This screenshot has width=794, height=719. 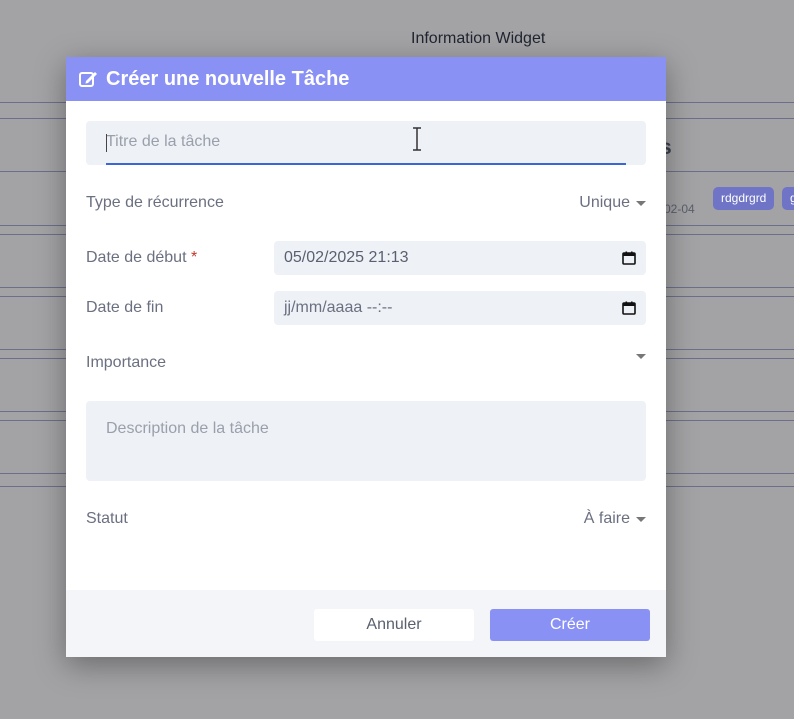 I want to click on background-date: 02-04, so click(x=679, y=209).